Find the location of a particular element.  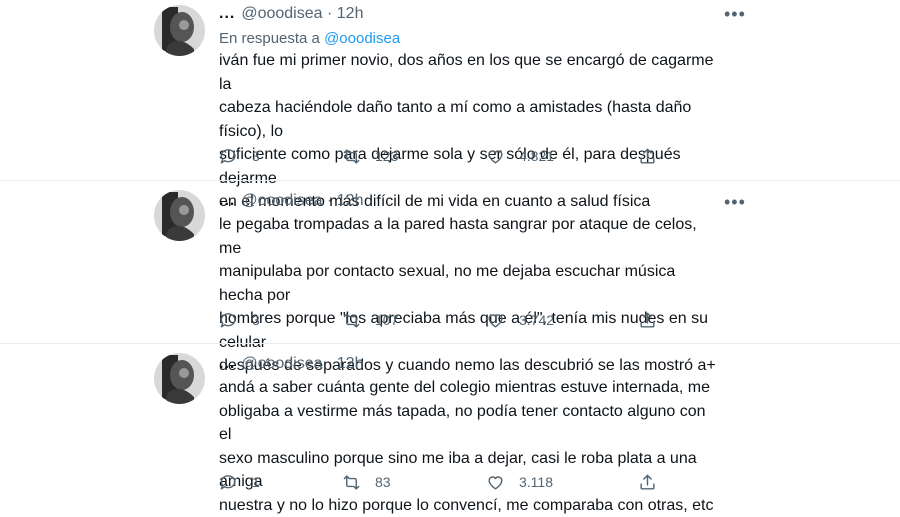

reply-count: 1 is located at coordinates (256, 482).